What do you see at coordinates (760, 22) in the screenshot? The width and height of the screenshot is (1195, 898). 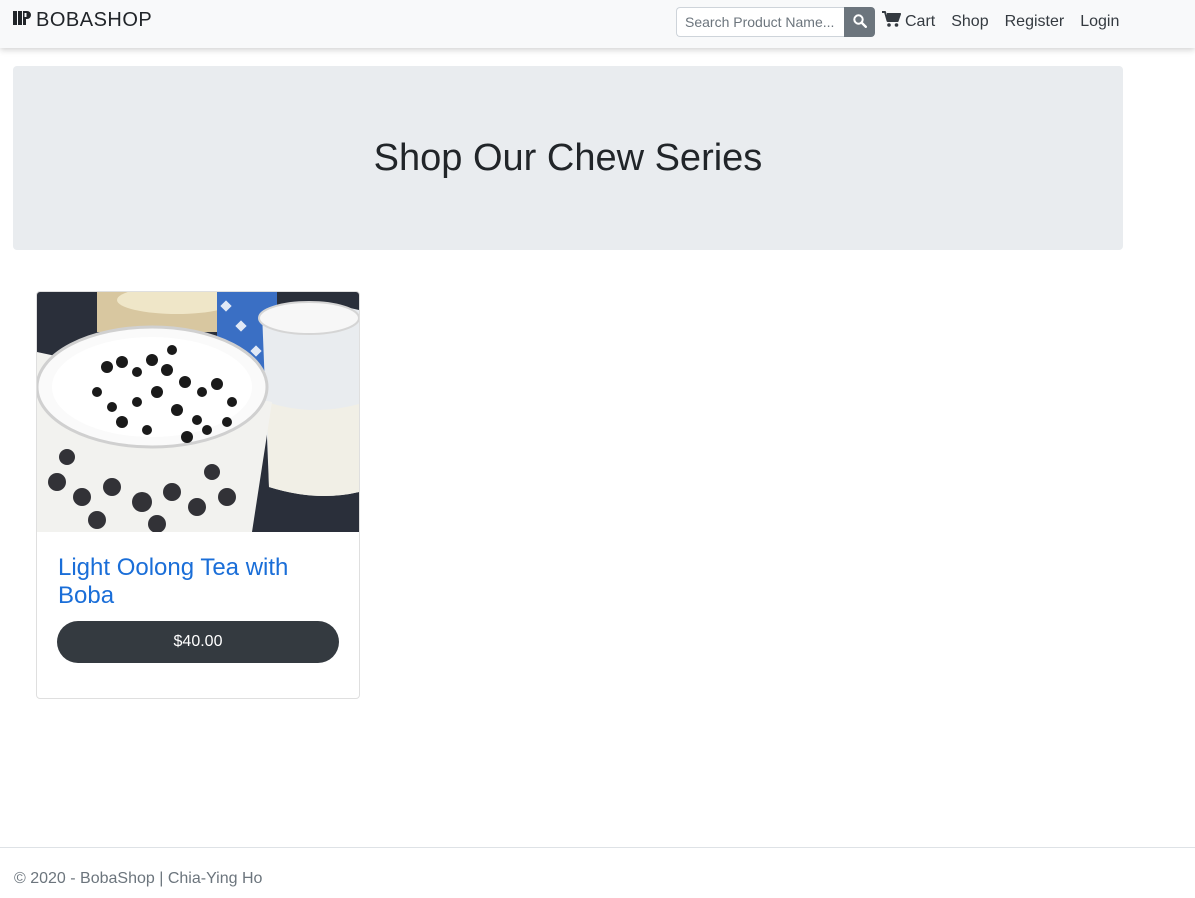 I see `search-input` at bounding box center [760, 22].